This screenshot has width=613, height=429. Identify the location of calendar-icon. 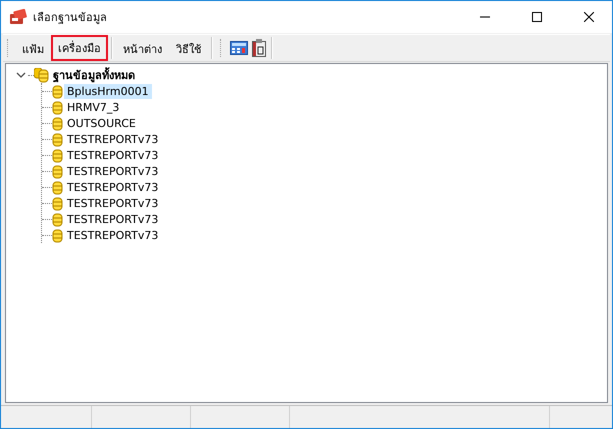
(259, 48).